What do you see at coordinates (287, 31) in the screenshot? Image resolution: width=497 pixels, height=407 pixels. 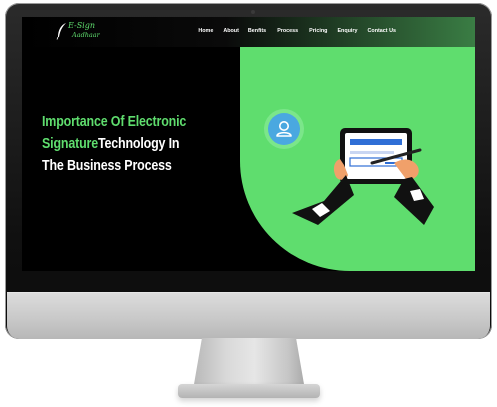 I see `nav-process: Process` at bounding box center [287, 31].